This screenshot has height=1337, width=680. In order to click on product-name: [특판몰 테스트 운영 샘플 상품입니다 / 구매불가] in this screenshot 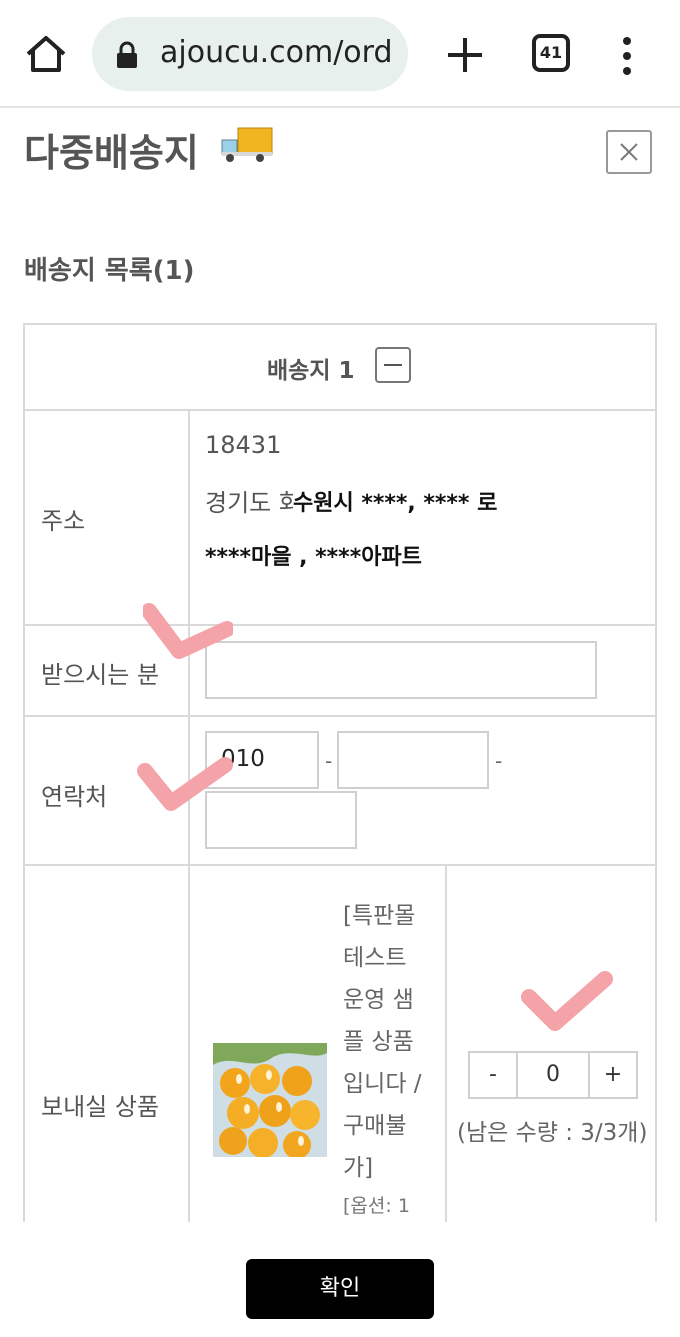, I will do `click(388, 1042)`.